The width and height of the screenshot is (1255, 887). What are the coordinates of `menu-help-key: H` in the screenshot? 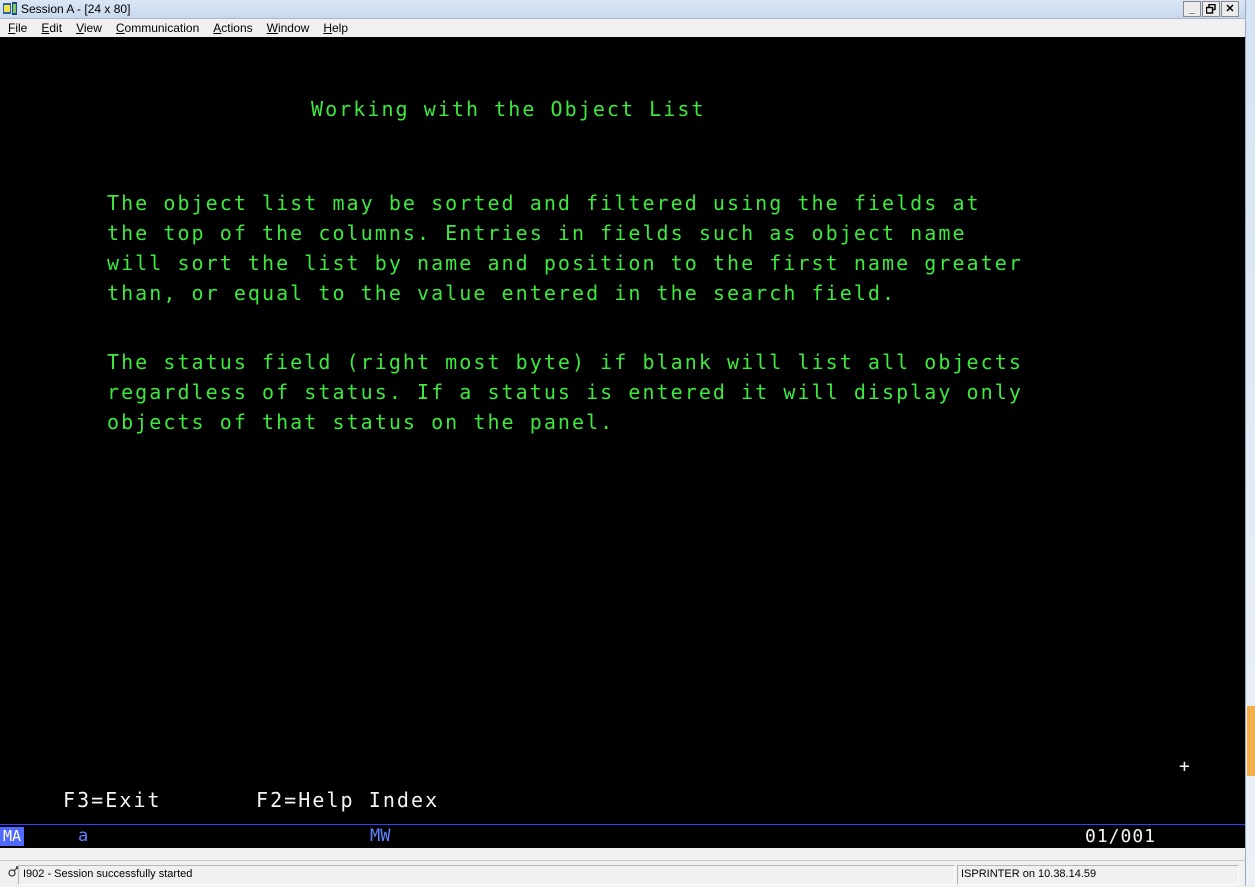 It's located at (327, 28).